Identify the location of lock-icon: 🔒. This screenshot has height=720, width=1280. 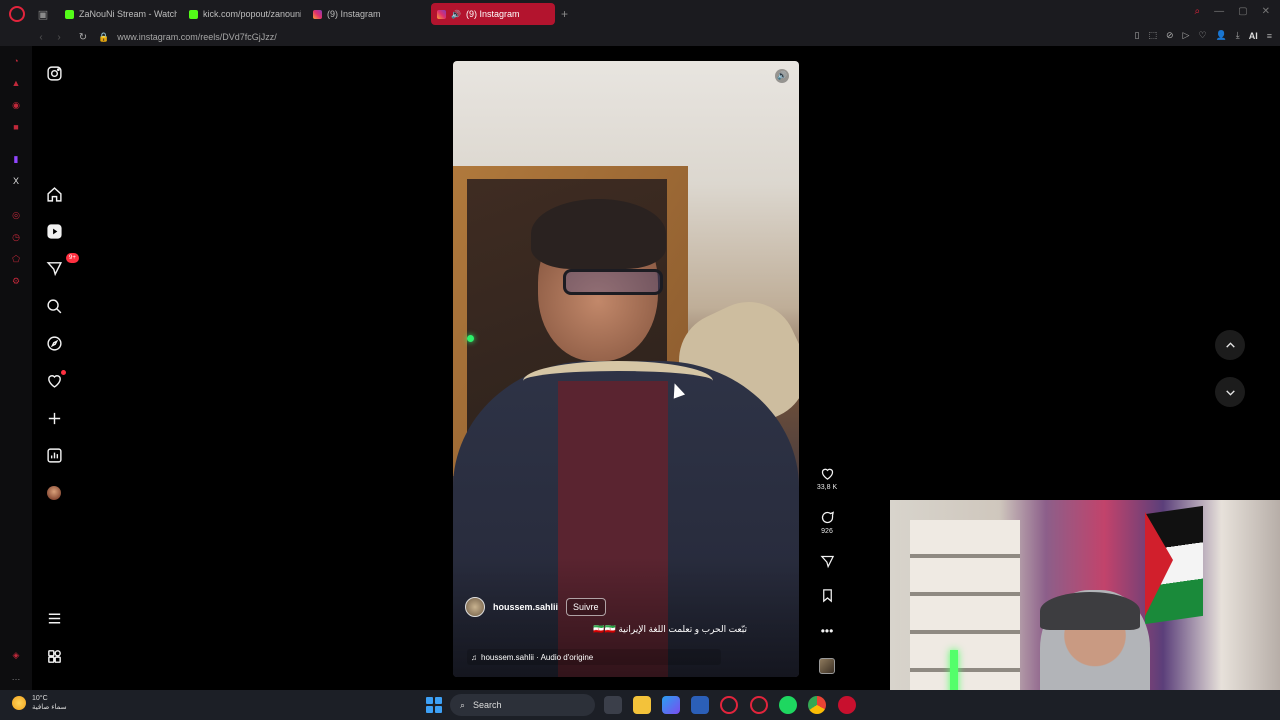
(103, 37).